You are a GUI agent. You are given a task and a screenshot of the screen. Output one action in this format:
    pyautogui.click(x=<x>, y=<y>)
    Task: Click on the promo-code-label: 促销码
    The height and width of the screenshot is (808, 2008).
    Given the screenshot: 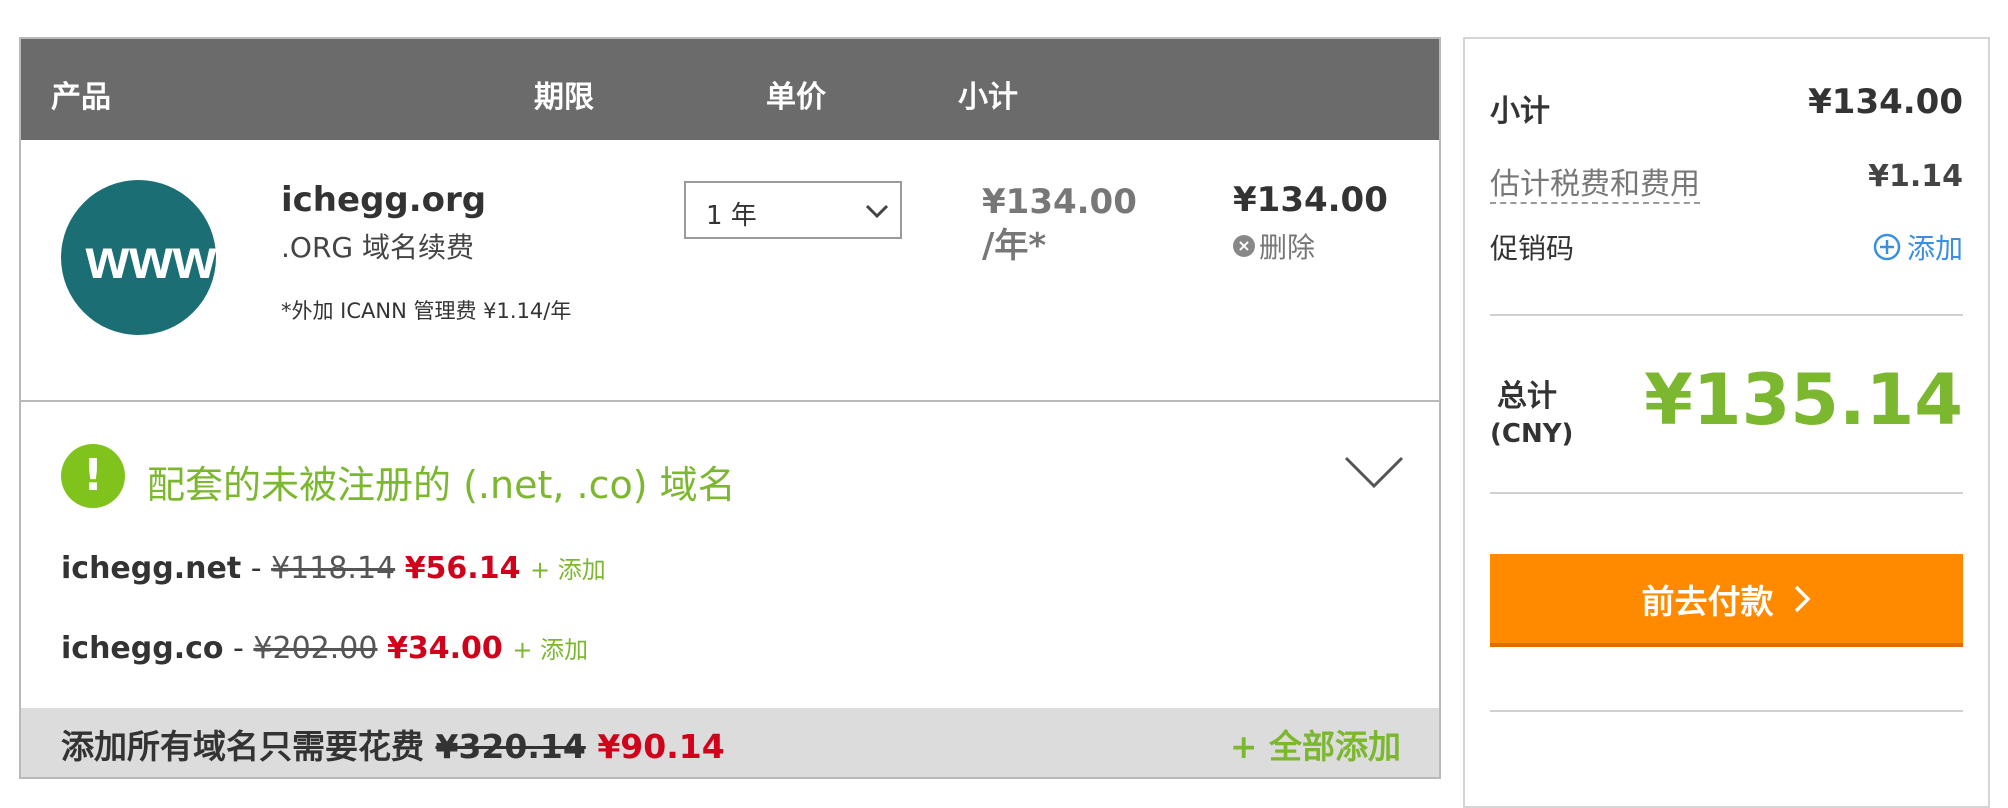 What is the action you would take?
    pyautogui.click(x=1532, y=248)
    